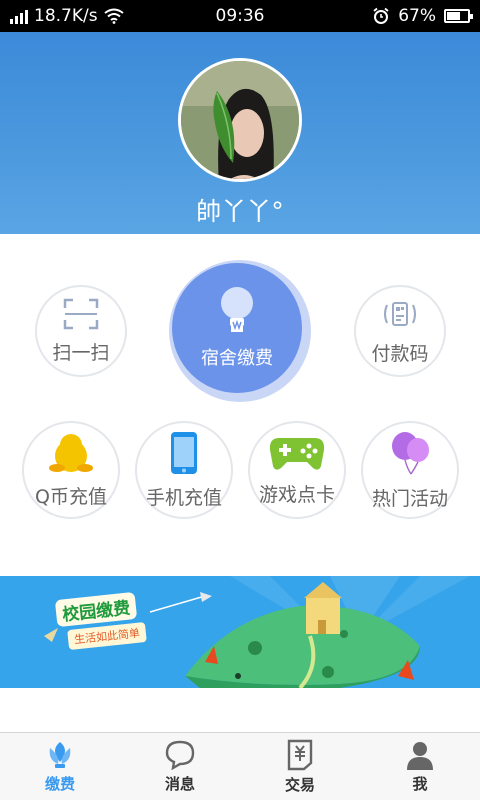 Image resolution: width=480 pixels, height=800 pixels. What do you see at coordinates (81, 331) in the screenshot?
I see `scan-button: 扫一扫` at bounding box center [81, 331].